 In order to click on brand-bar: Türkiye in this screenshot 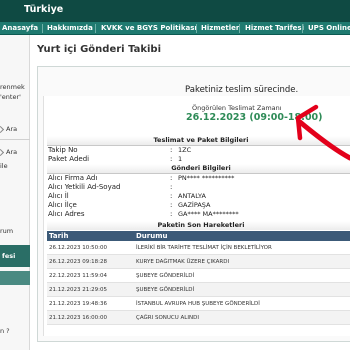, I will do `click(175, 11)`.